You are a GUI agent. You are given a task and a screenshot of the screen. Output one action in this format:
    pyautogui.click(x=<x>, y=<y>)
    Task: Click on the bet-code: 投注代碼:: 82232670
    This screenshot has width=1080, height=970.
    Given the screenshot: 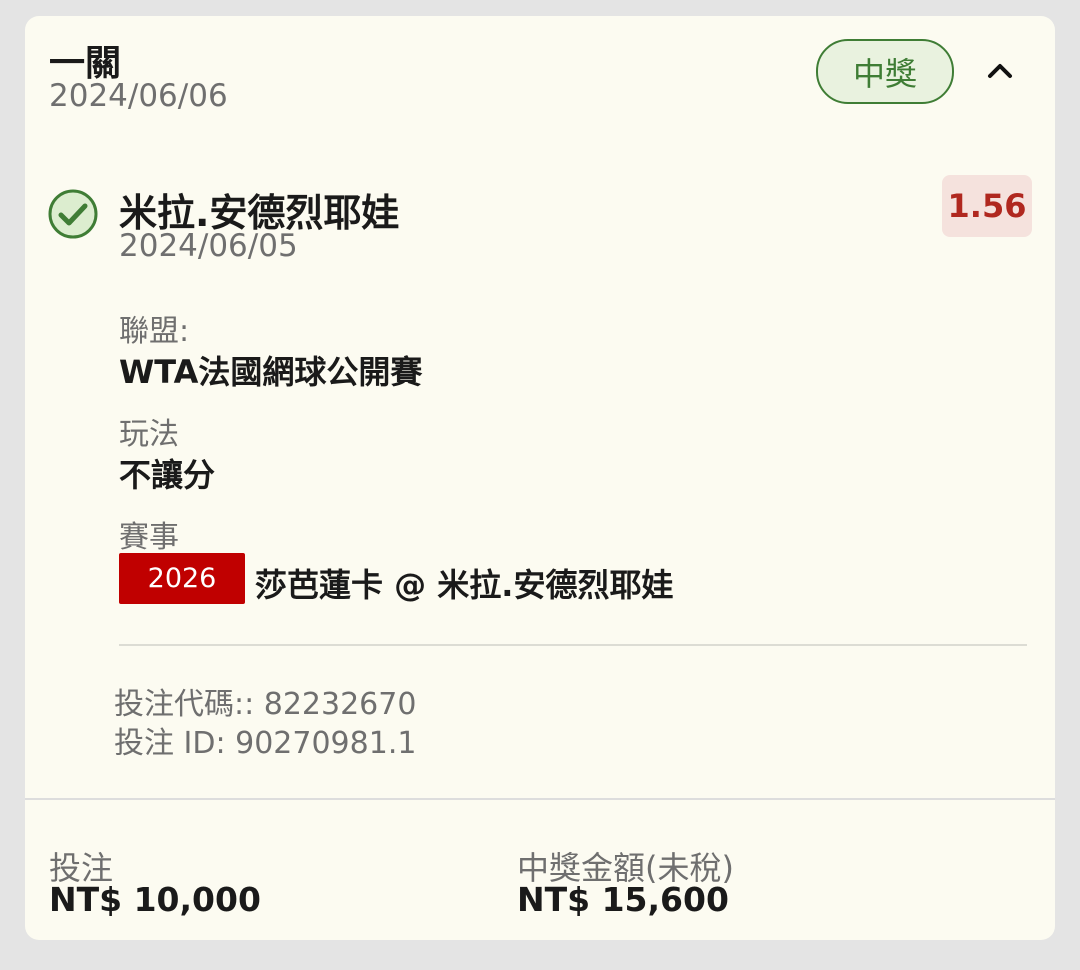 What is the action you would take?
    pyautogui.click(x=265, y=704)
    